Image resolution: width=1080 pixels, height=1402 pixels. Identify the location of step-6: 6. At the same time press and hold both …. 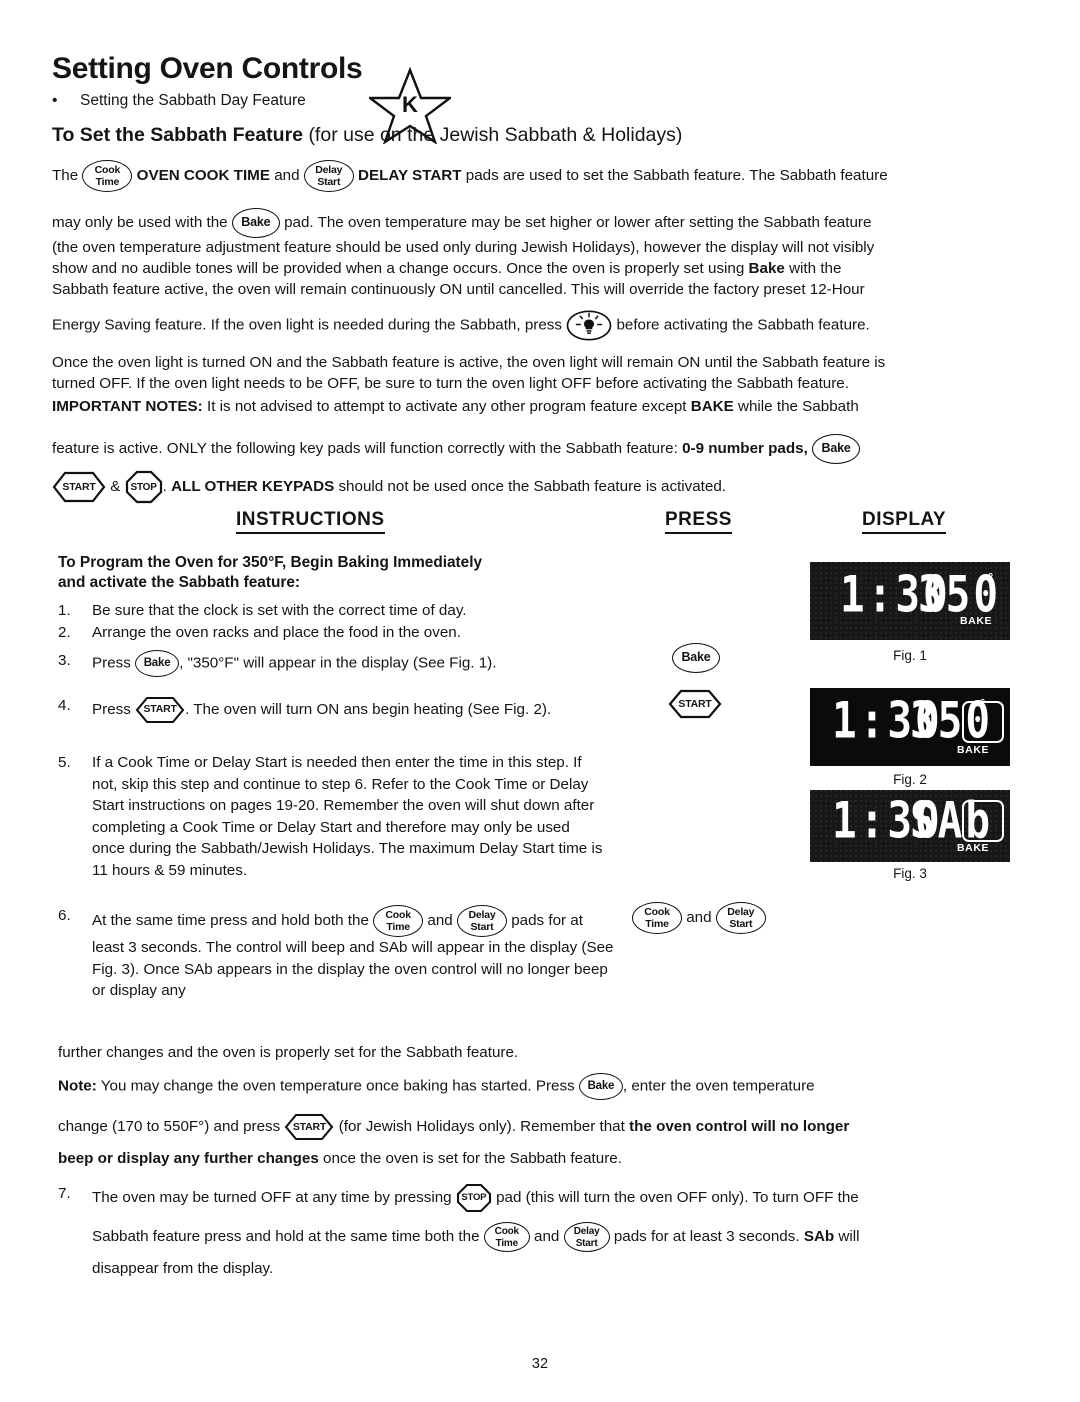
(338, 953).